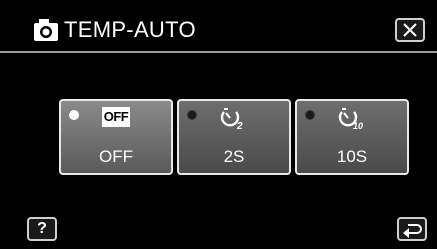 The height and width of the screenshot is (249, 437). What do you see at coordinates (358, 126) in the screenshot?
I see `svg-text: 10` at bounding box center [358, 126].